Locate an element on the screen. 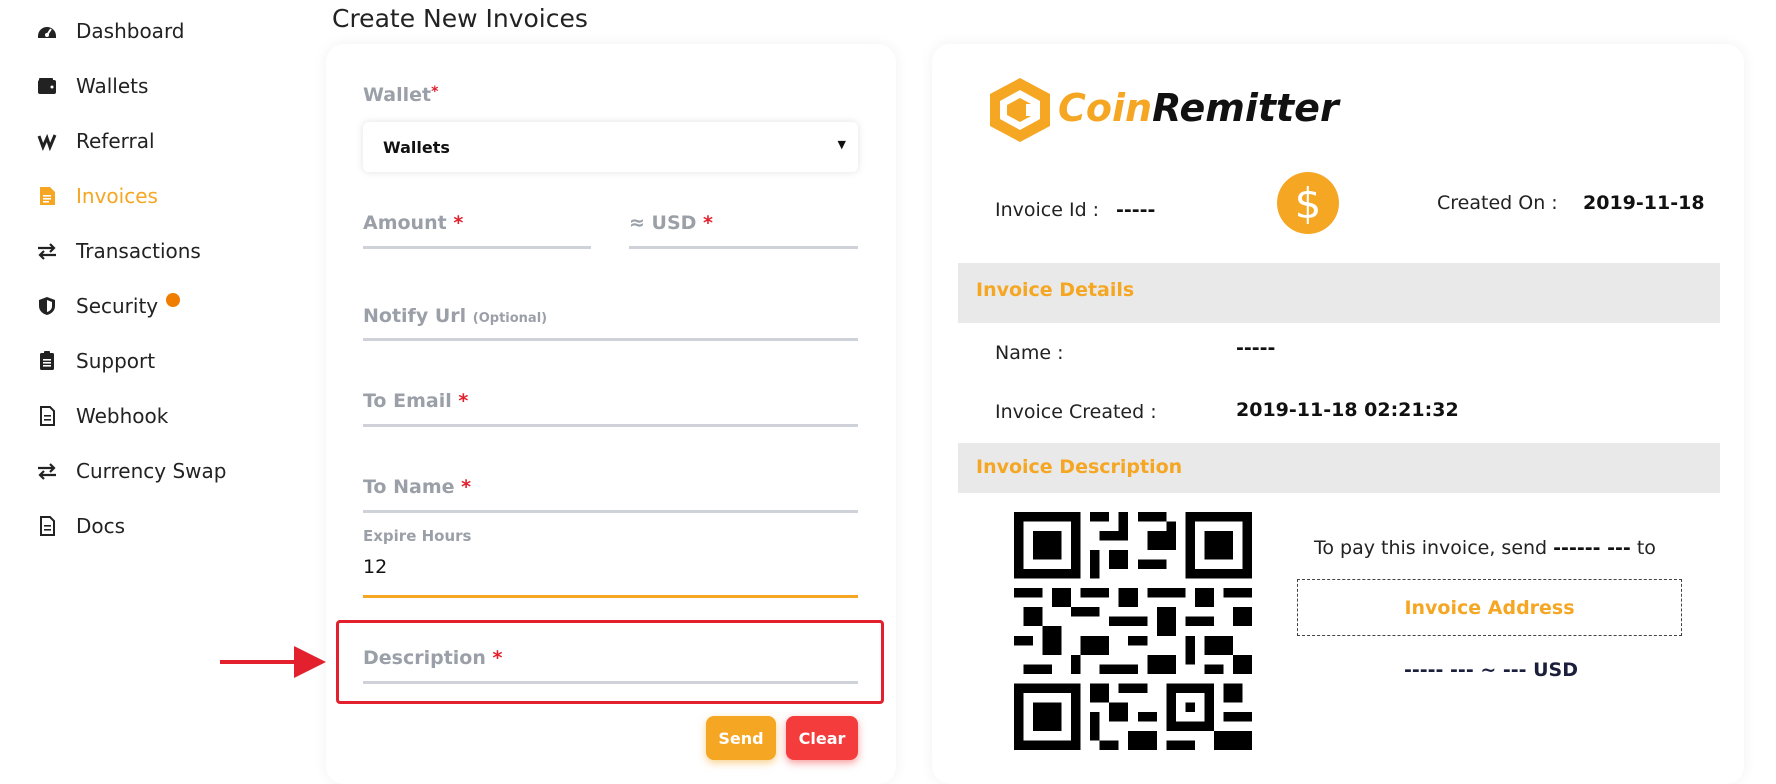 The image size is (1776, 784). amount-label: Amount * is located at coordinates (413, 223).